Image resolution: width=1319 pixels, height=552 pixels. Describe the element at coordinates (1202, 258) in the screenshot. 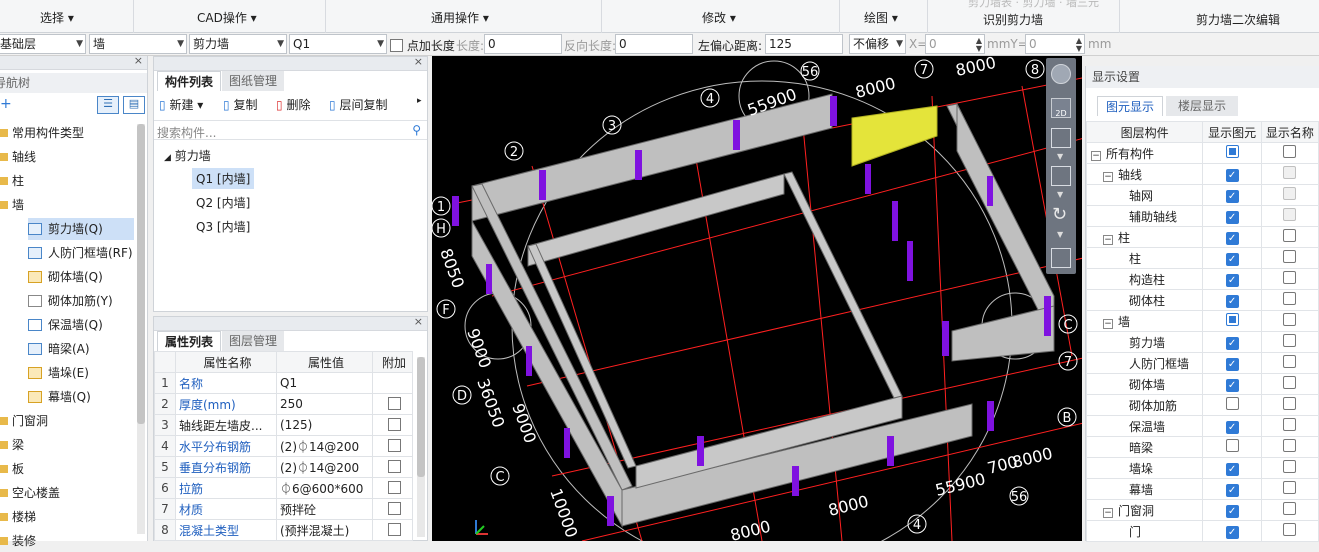

I see `display-row: 柱 ✓` at that location.